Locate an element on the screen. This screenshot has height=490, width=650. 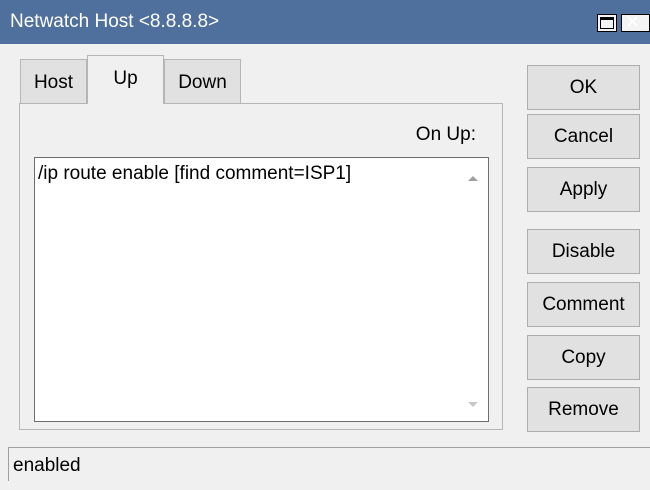
scroll-down-arrow-icon is located at coordinates (473, 404).